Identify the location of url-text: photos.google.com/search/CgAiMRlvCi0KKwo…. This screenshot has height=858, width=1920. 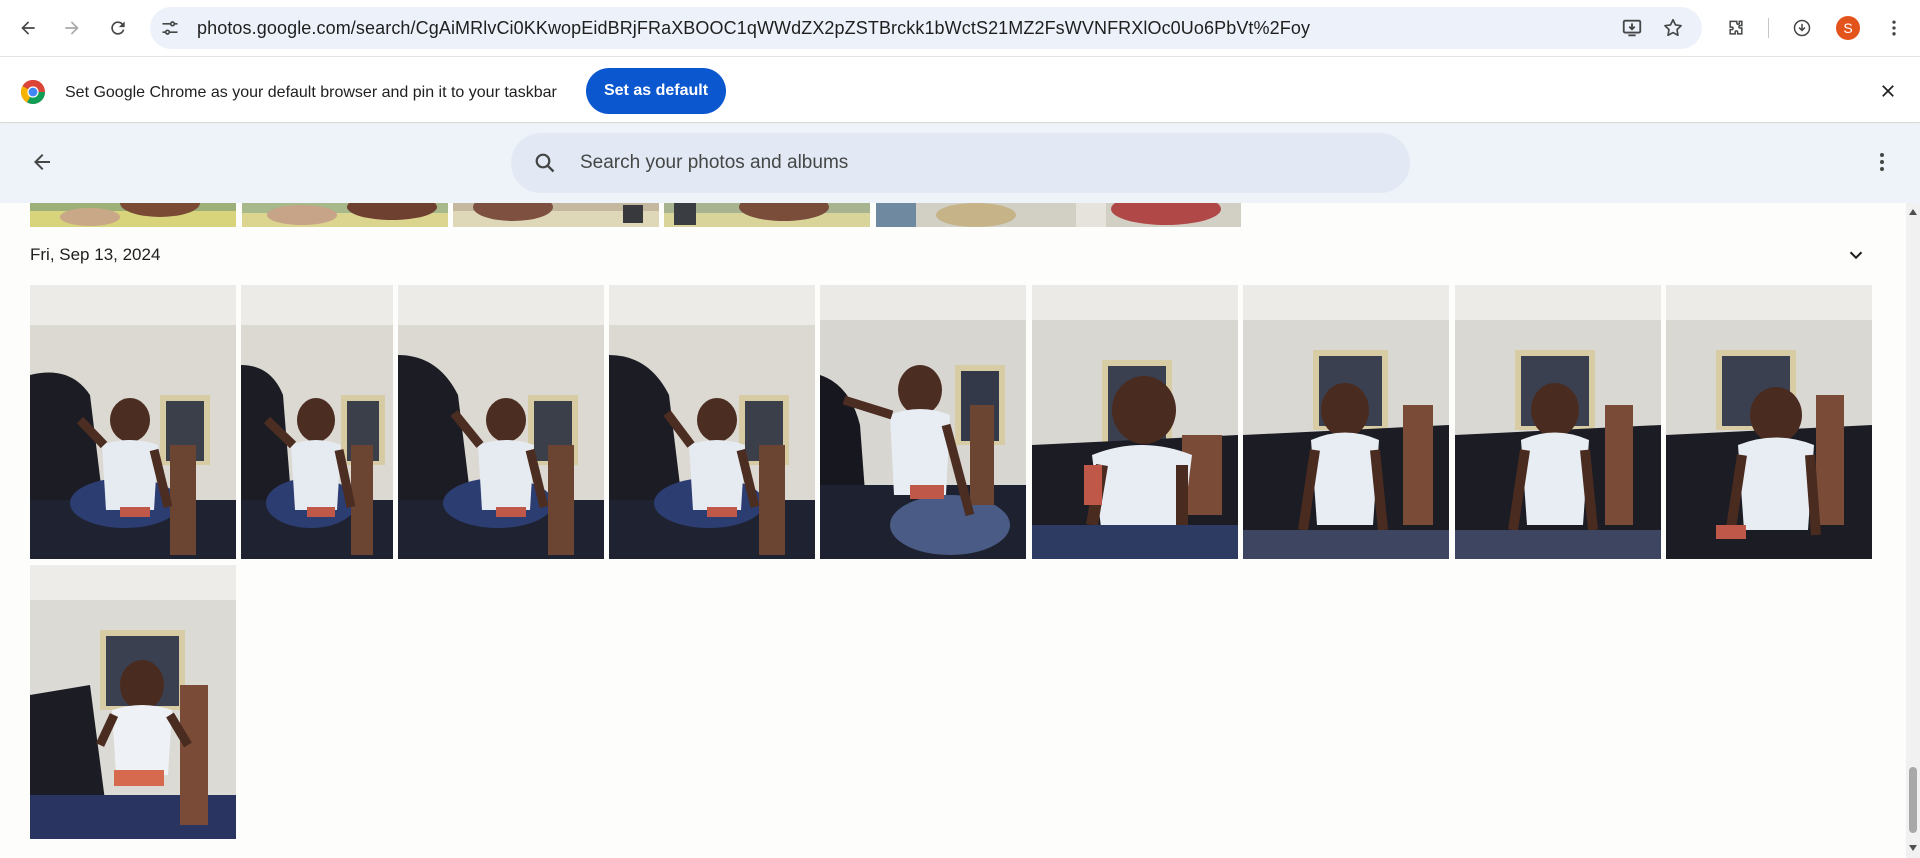
(753, 28).